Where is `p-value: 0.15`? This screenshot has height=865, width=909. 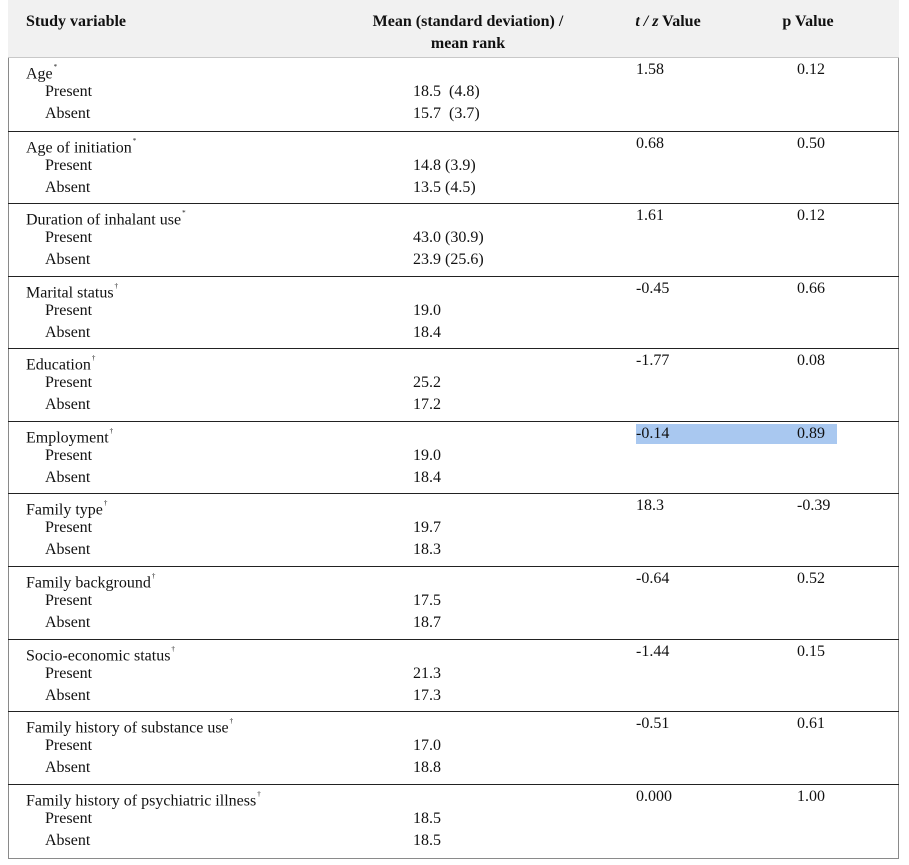
p-value: 0.15 is located at coordinates (811, 651).